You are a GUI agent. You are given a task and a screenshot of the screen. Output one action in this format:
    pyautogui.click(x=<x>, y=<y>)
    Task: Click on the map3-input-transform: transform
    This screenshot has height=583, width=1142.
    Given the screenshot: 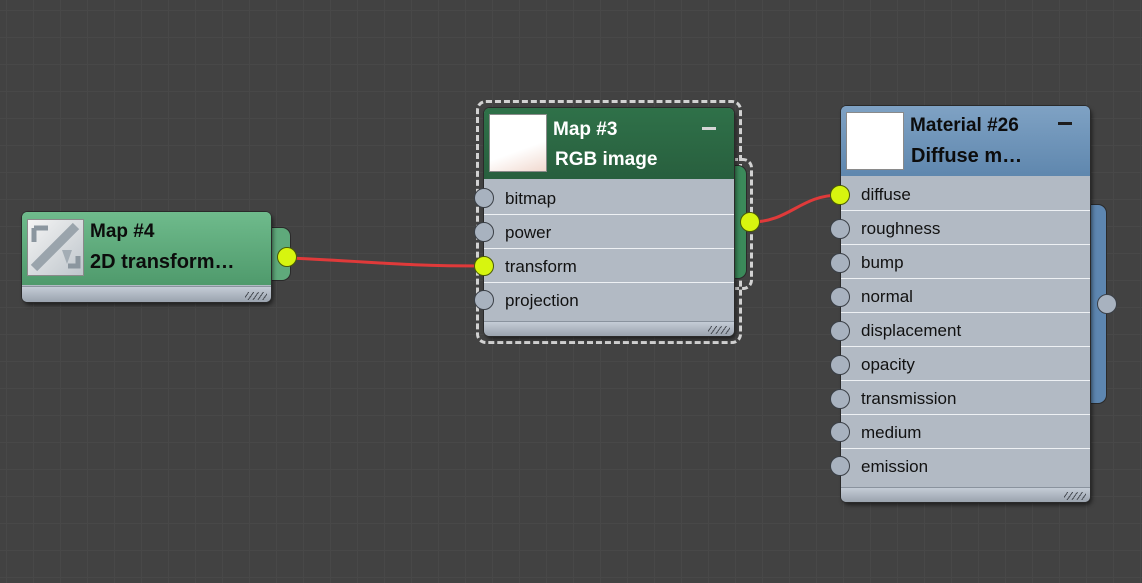 What is the action you would take?
    pyautogui.click(x=609, y=266)
    